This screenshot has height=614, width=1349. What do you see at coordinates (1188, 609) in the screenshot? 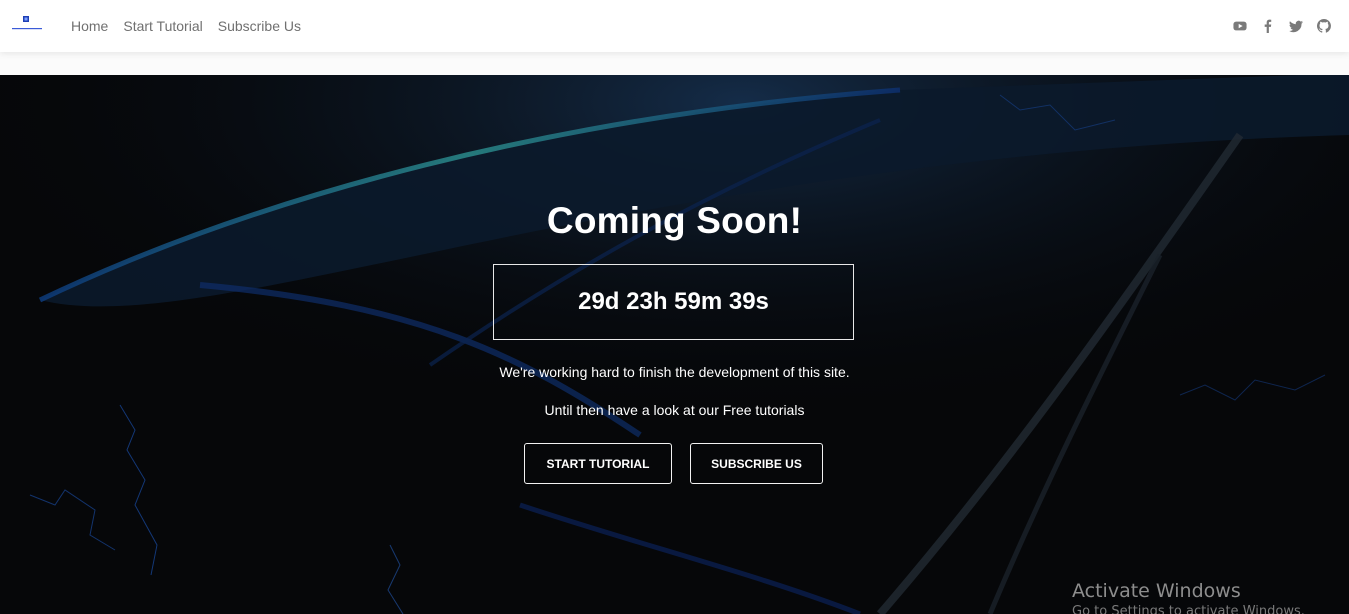
I see `watermark-subtitle: Go to Settings to activate Windows.` at bounding box center [1188, 609].